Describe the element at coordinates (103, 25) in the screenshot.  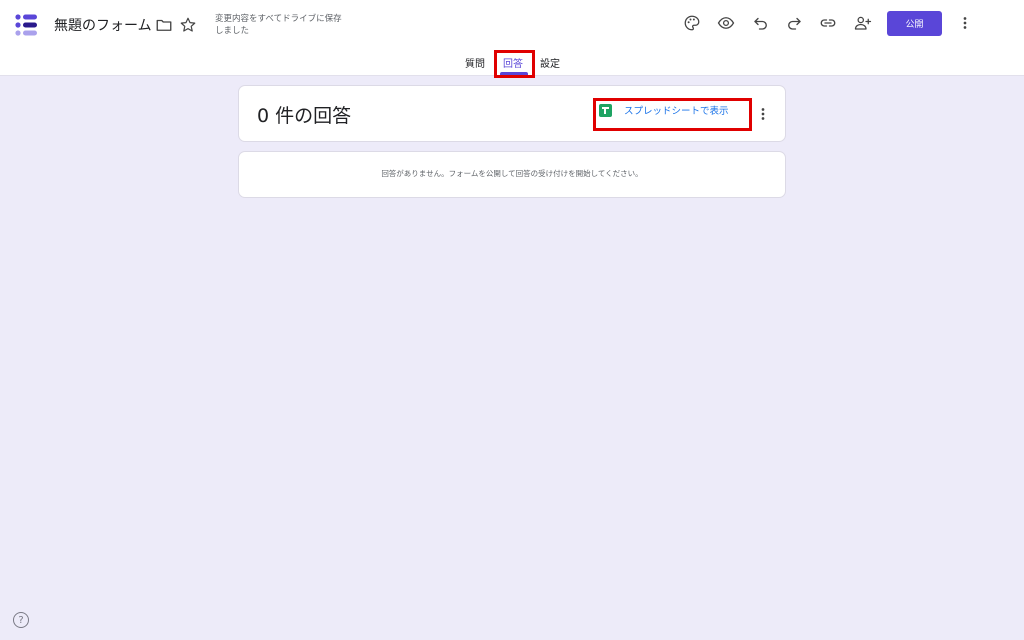
I see `form-title: 無題のフォーム` at that location.